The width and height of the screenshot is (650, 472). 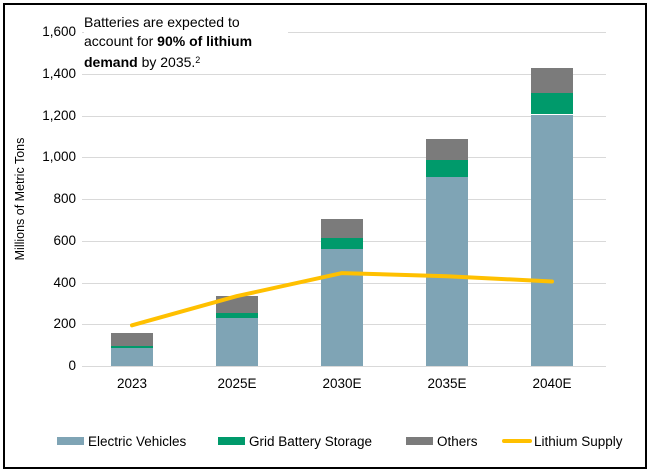 I want to click on legend-item-grid-battery-storage: Grid Battery Storage, so click(x=295, y=441).